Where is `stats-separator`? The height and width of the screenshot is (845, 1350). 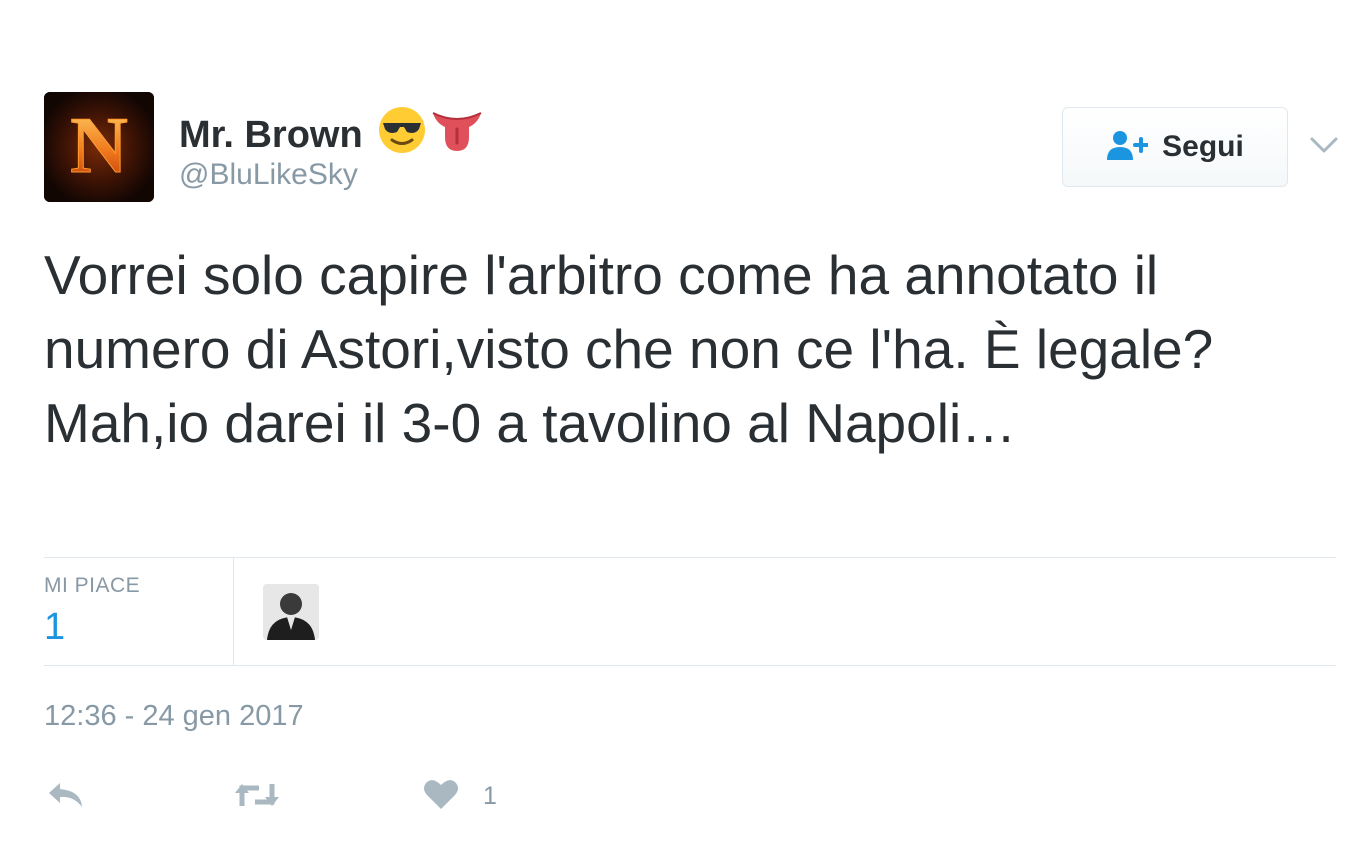 stats-separator is located at coordinates (233, 612).